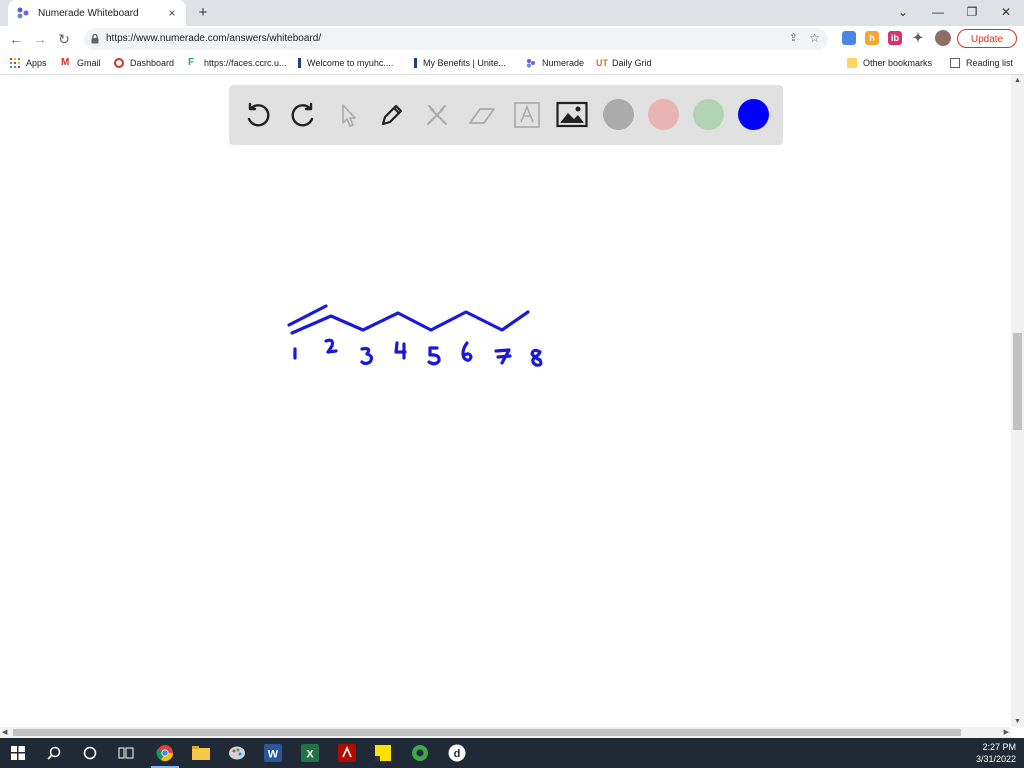  Describe the element at coordinates (955, 63) in the screenshot. I see `reading-list-icon` at that location.